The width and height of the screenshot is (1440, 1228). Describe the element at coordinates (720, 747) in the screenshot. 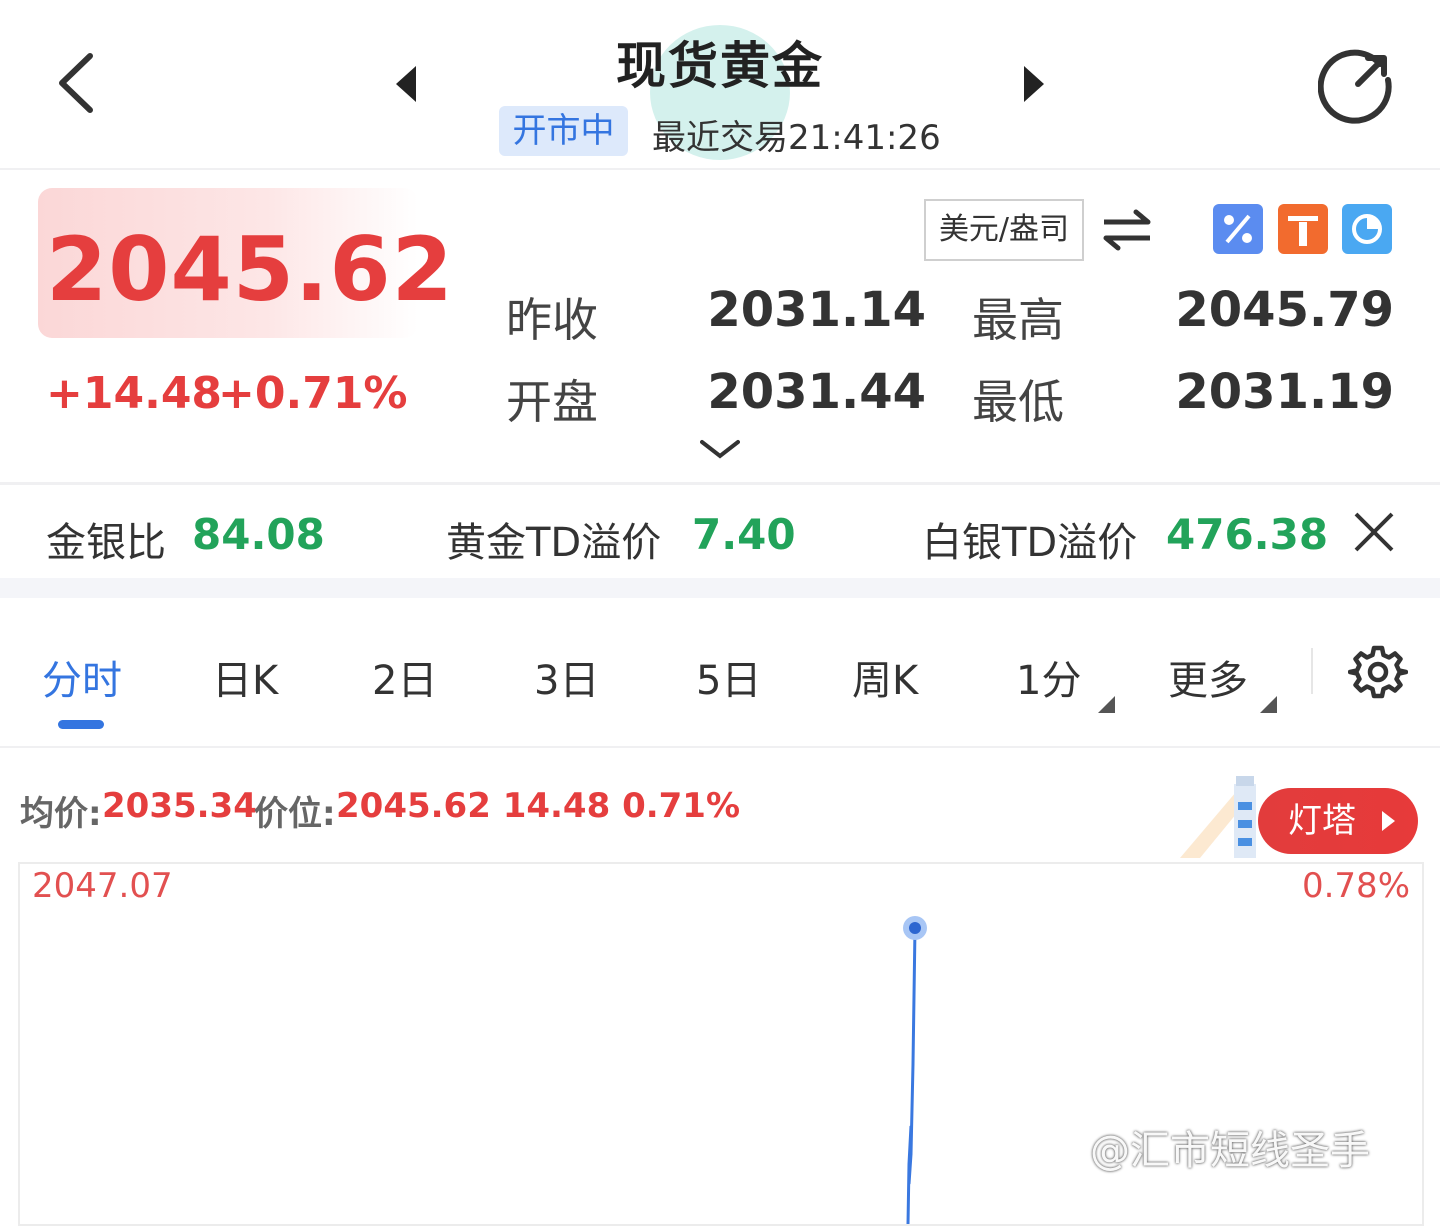

I see `tab-bar-border` at that location.